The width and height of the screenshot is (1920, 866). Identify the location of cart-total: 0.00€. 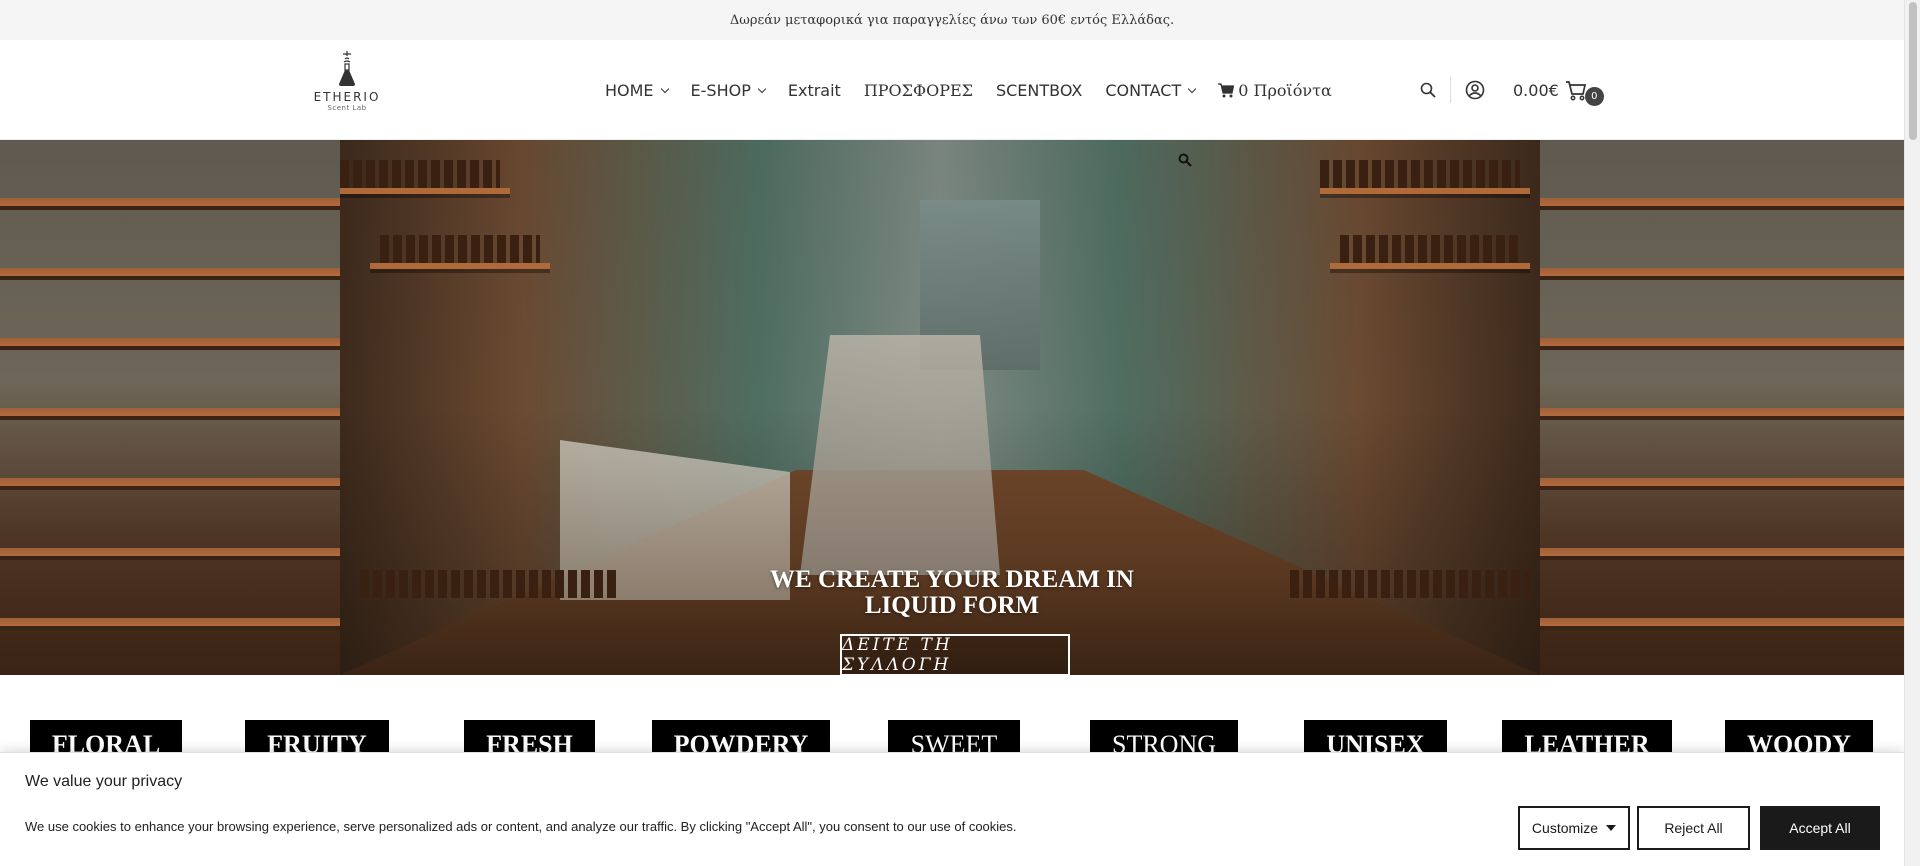
(1536, 90).